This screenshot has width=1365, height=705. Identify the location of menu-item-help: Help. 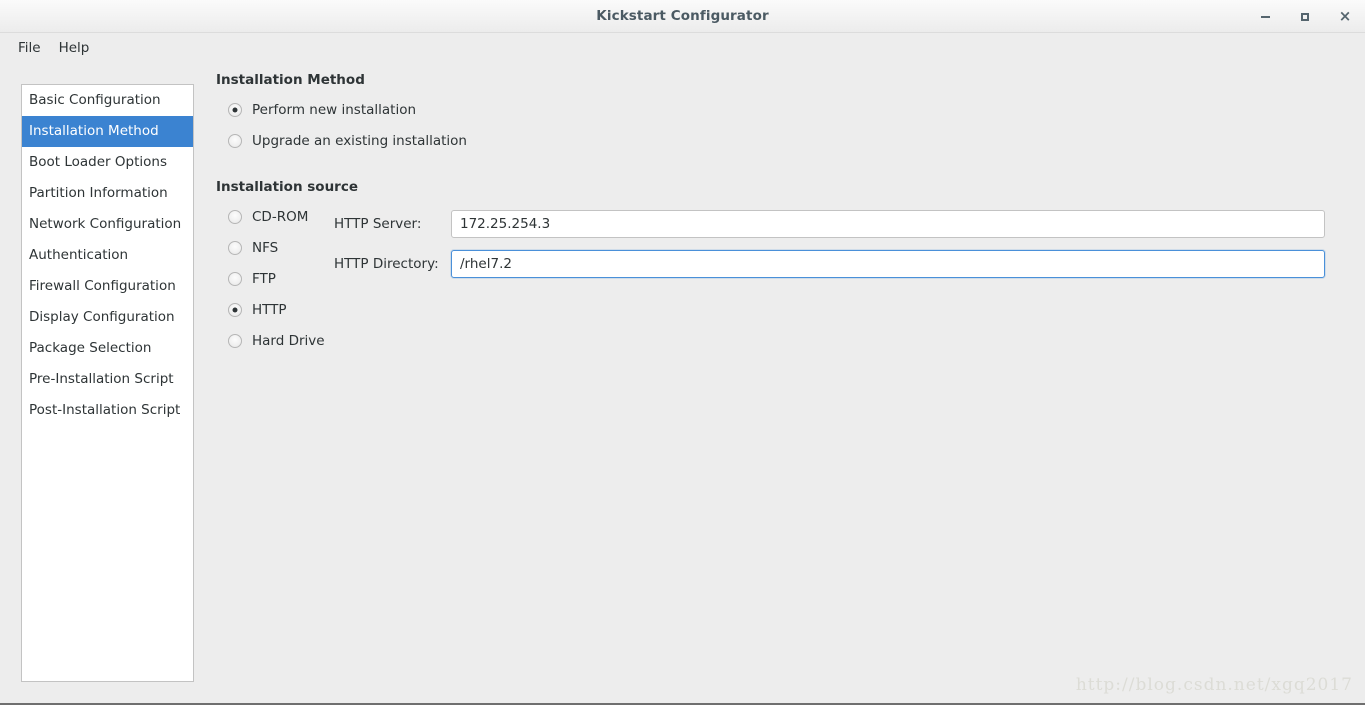
(74, 48).